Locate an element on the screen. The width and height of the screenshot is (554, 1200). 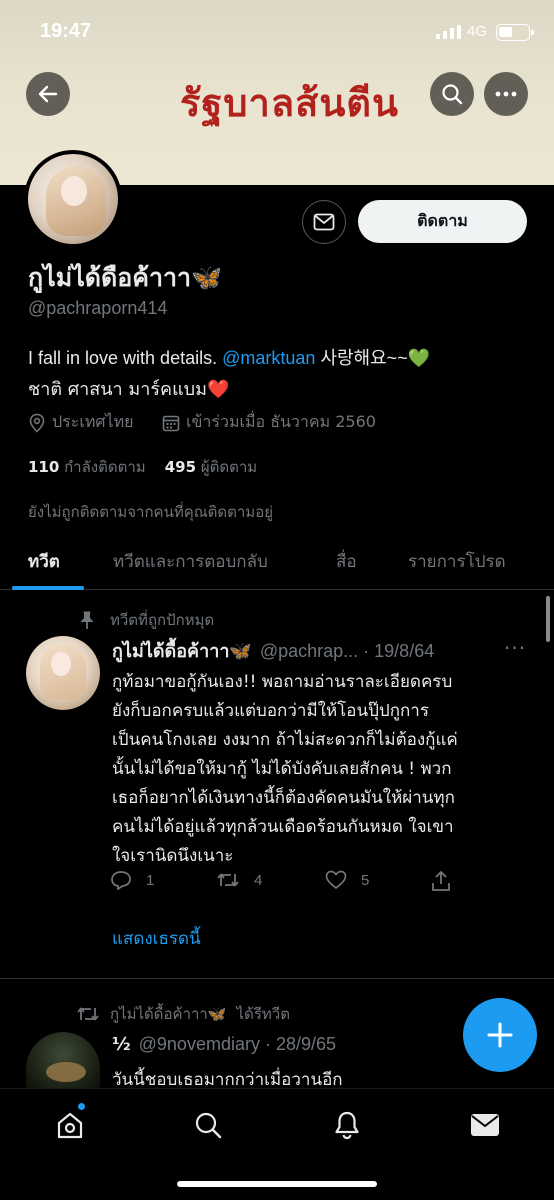
bio-mention-link: @marktuan is located at coordinates (268, 358).